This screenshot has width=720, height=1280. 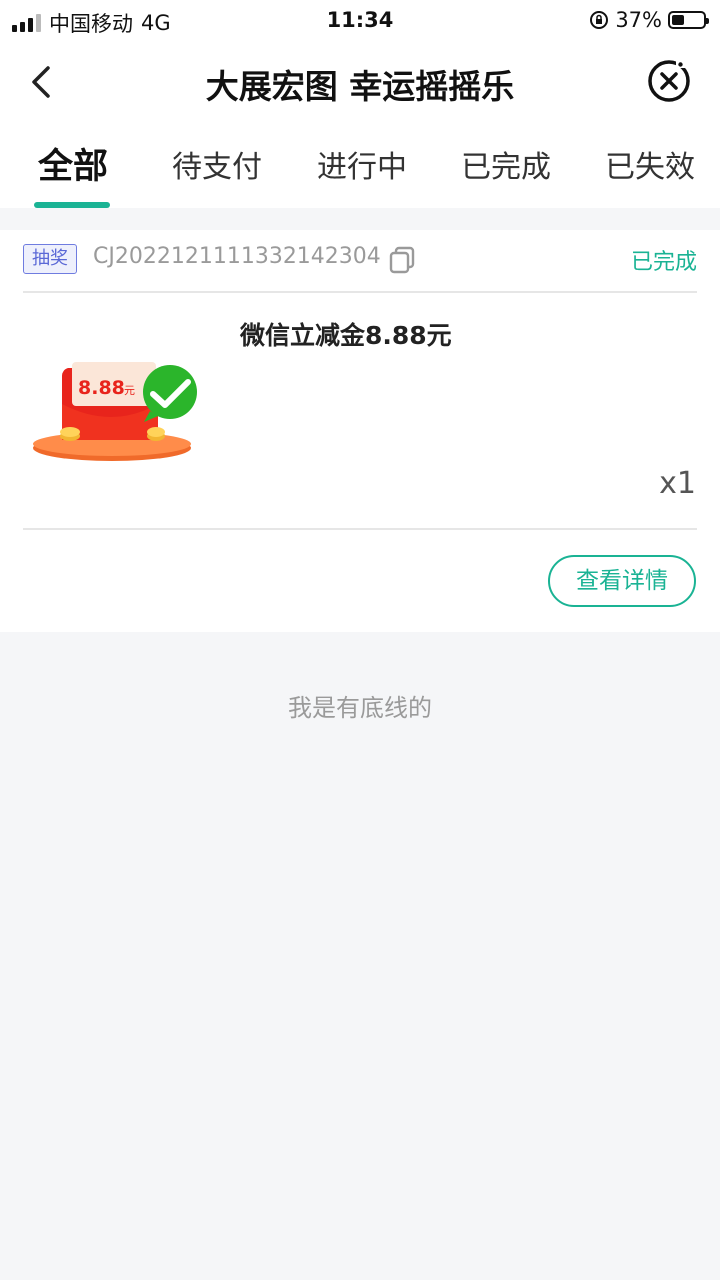 I want to click on nav-bar: 大展宏图 幸运摇摇乐, so click(x=360, y=82).